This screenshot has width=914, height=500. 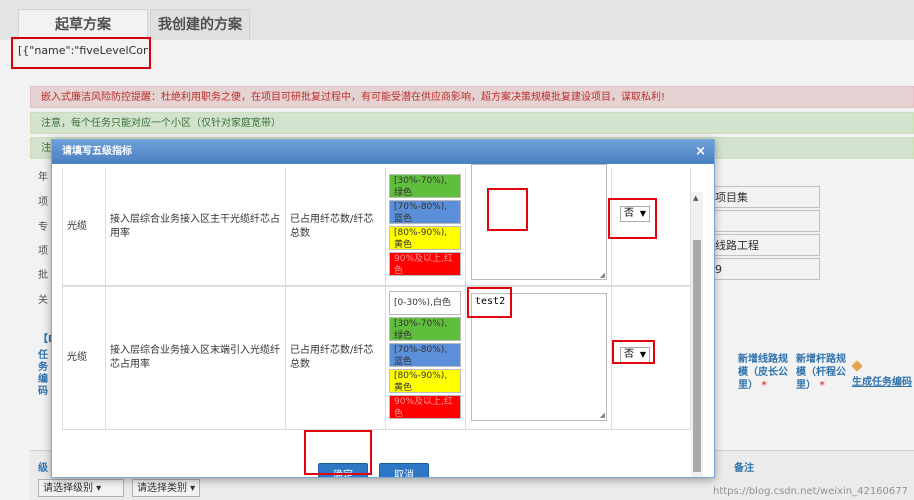 What do you see at coordinates (425, 303) in the screenshot?
I see `level-white: [0-30%),白色` at bounding box center [425, 303].